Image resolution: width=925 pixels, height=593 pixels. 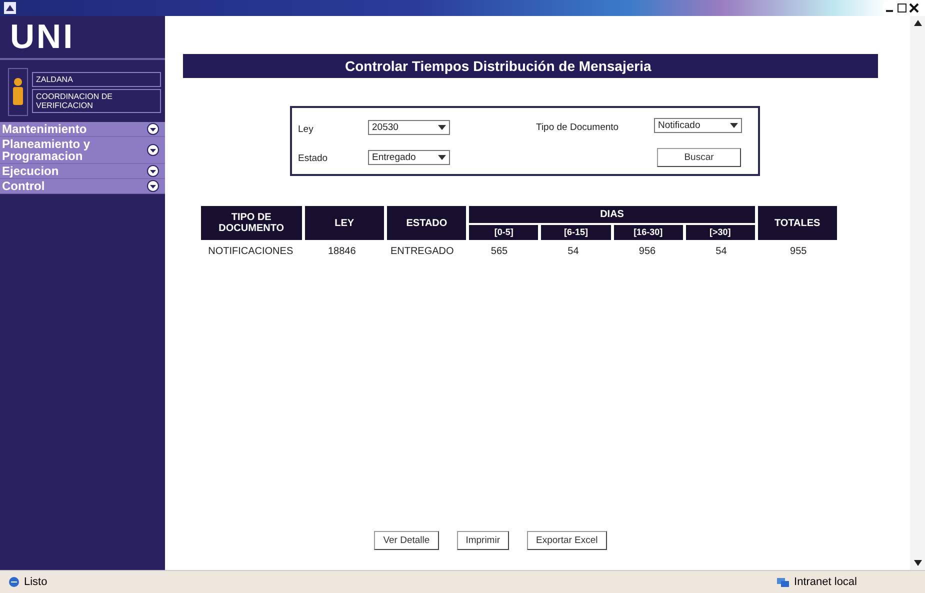 I want to click on status-text: Listo, so click(x=36, y=582).